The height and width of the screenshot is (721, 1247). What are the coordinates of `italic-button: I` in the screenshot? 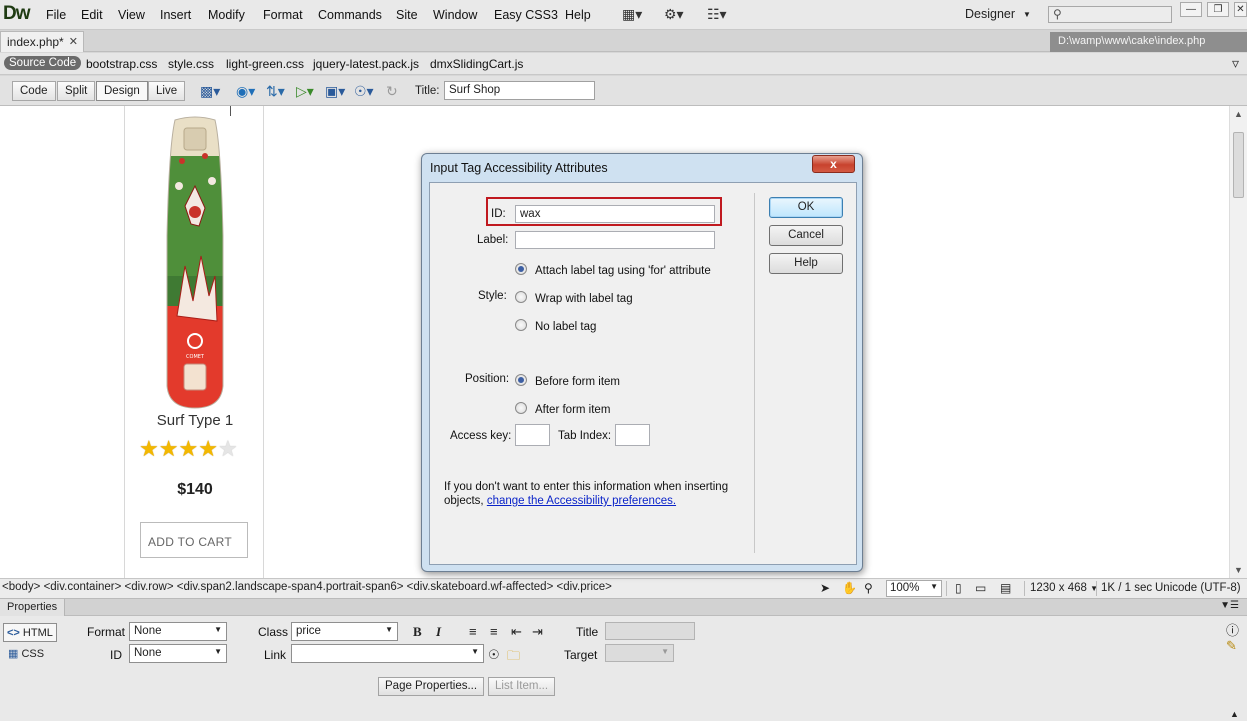 It's located at (438, 632).